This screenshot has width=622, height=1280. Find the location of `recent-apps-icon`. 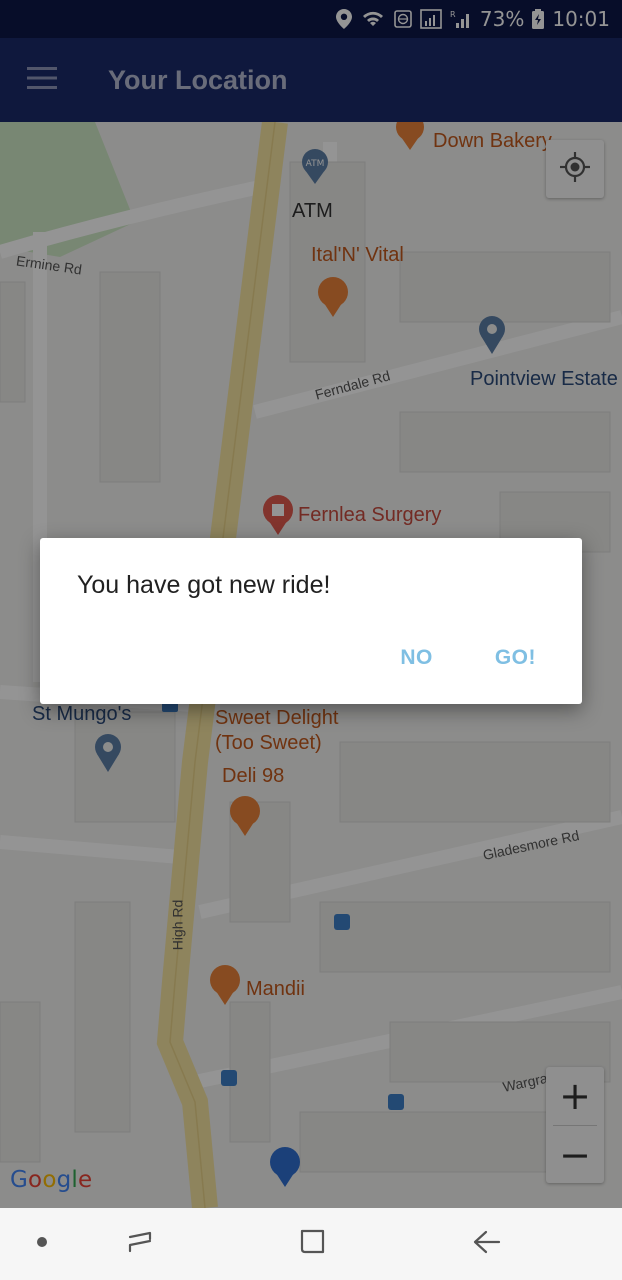

recent-apps-icon is located at coordinates (140, 1244).